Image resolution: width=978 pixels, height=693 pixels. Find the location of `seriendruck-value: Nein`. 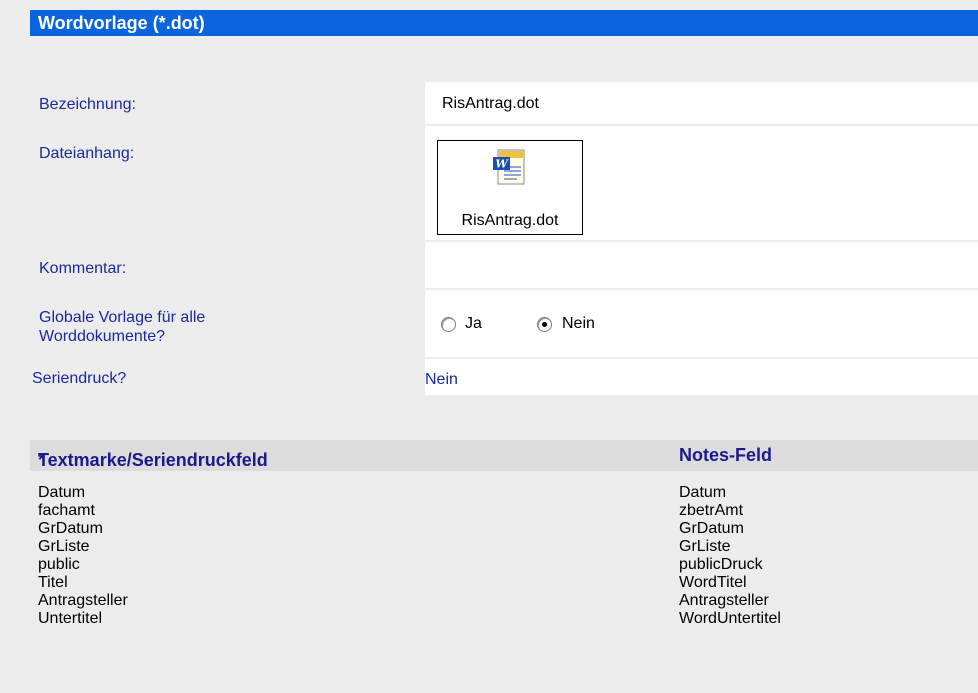

seriendruck-value: Nein is located at coordinates (441, 379).